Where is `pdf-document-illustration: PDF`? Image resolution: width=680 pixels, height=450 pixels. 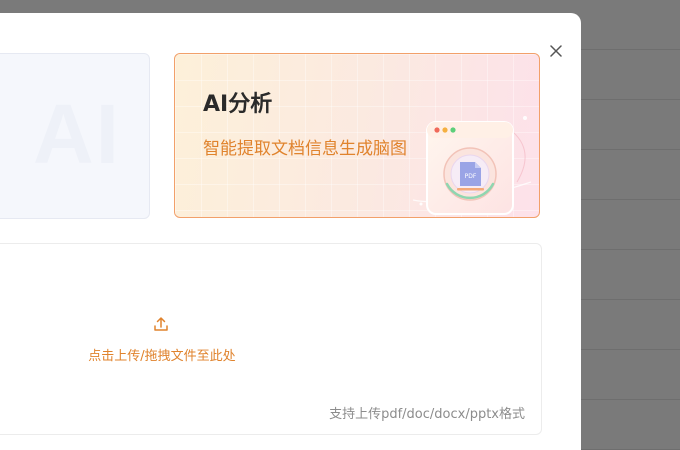 pdf-document-illustration: PDF is located at coordinates (472, 165).